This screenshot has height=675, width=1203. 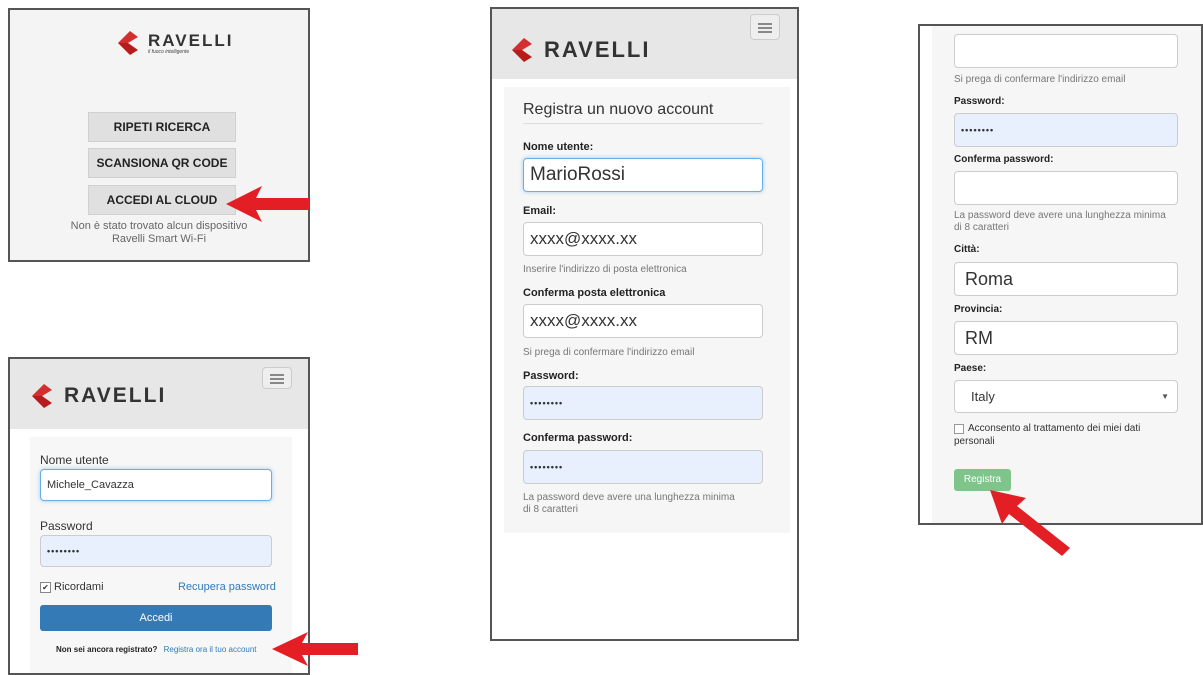 I want to click on cloud-access-button: ACCEDI AL CLOUD, so click(x=162, y=200).